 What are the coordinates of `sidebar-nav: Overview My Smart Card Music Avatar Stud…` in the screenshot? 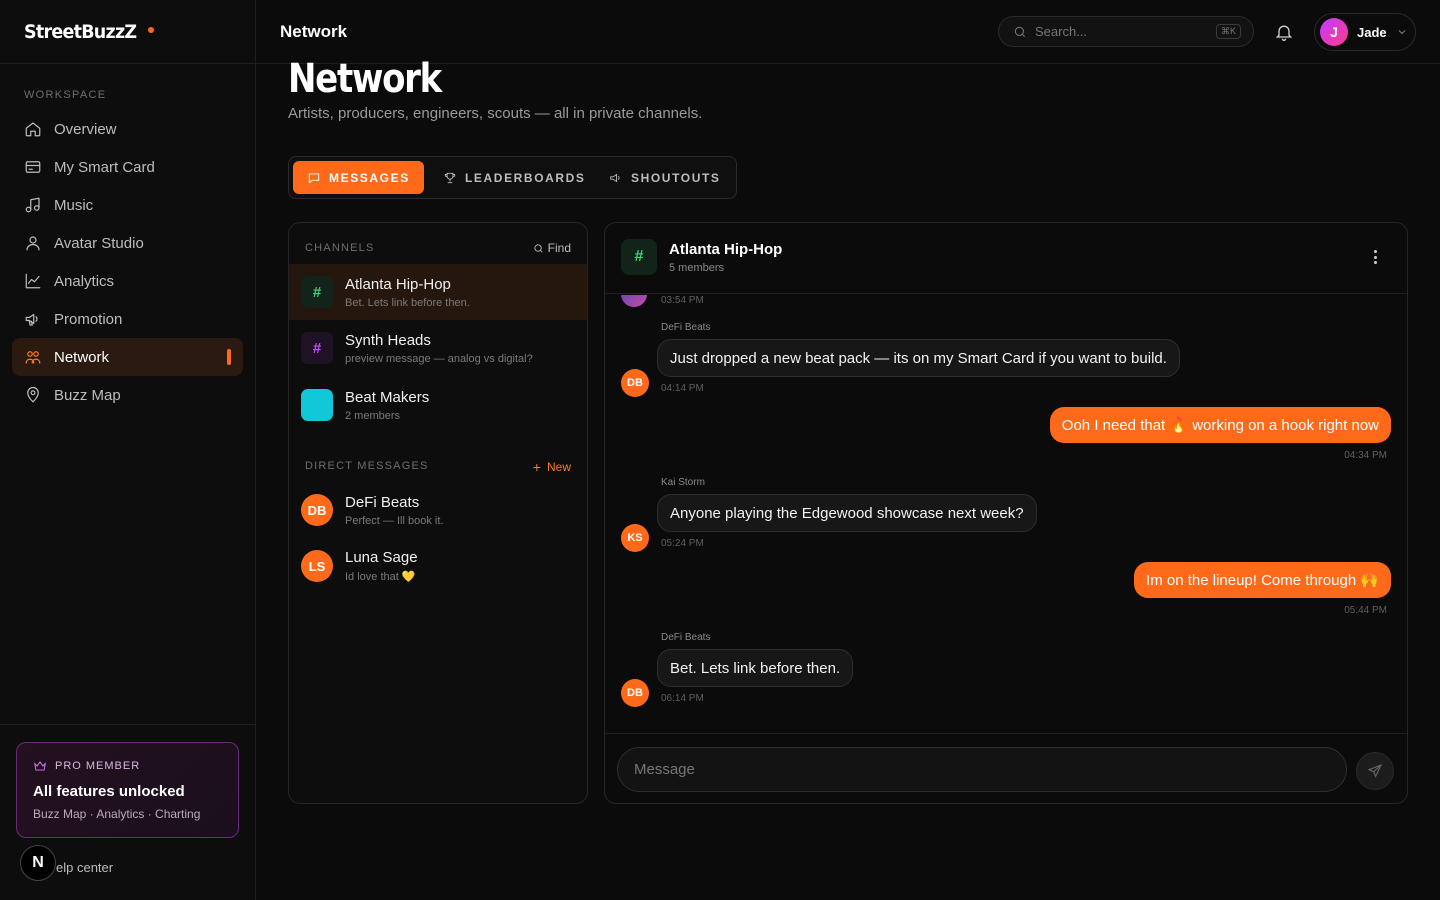 It's located at (127, 262).